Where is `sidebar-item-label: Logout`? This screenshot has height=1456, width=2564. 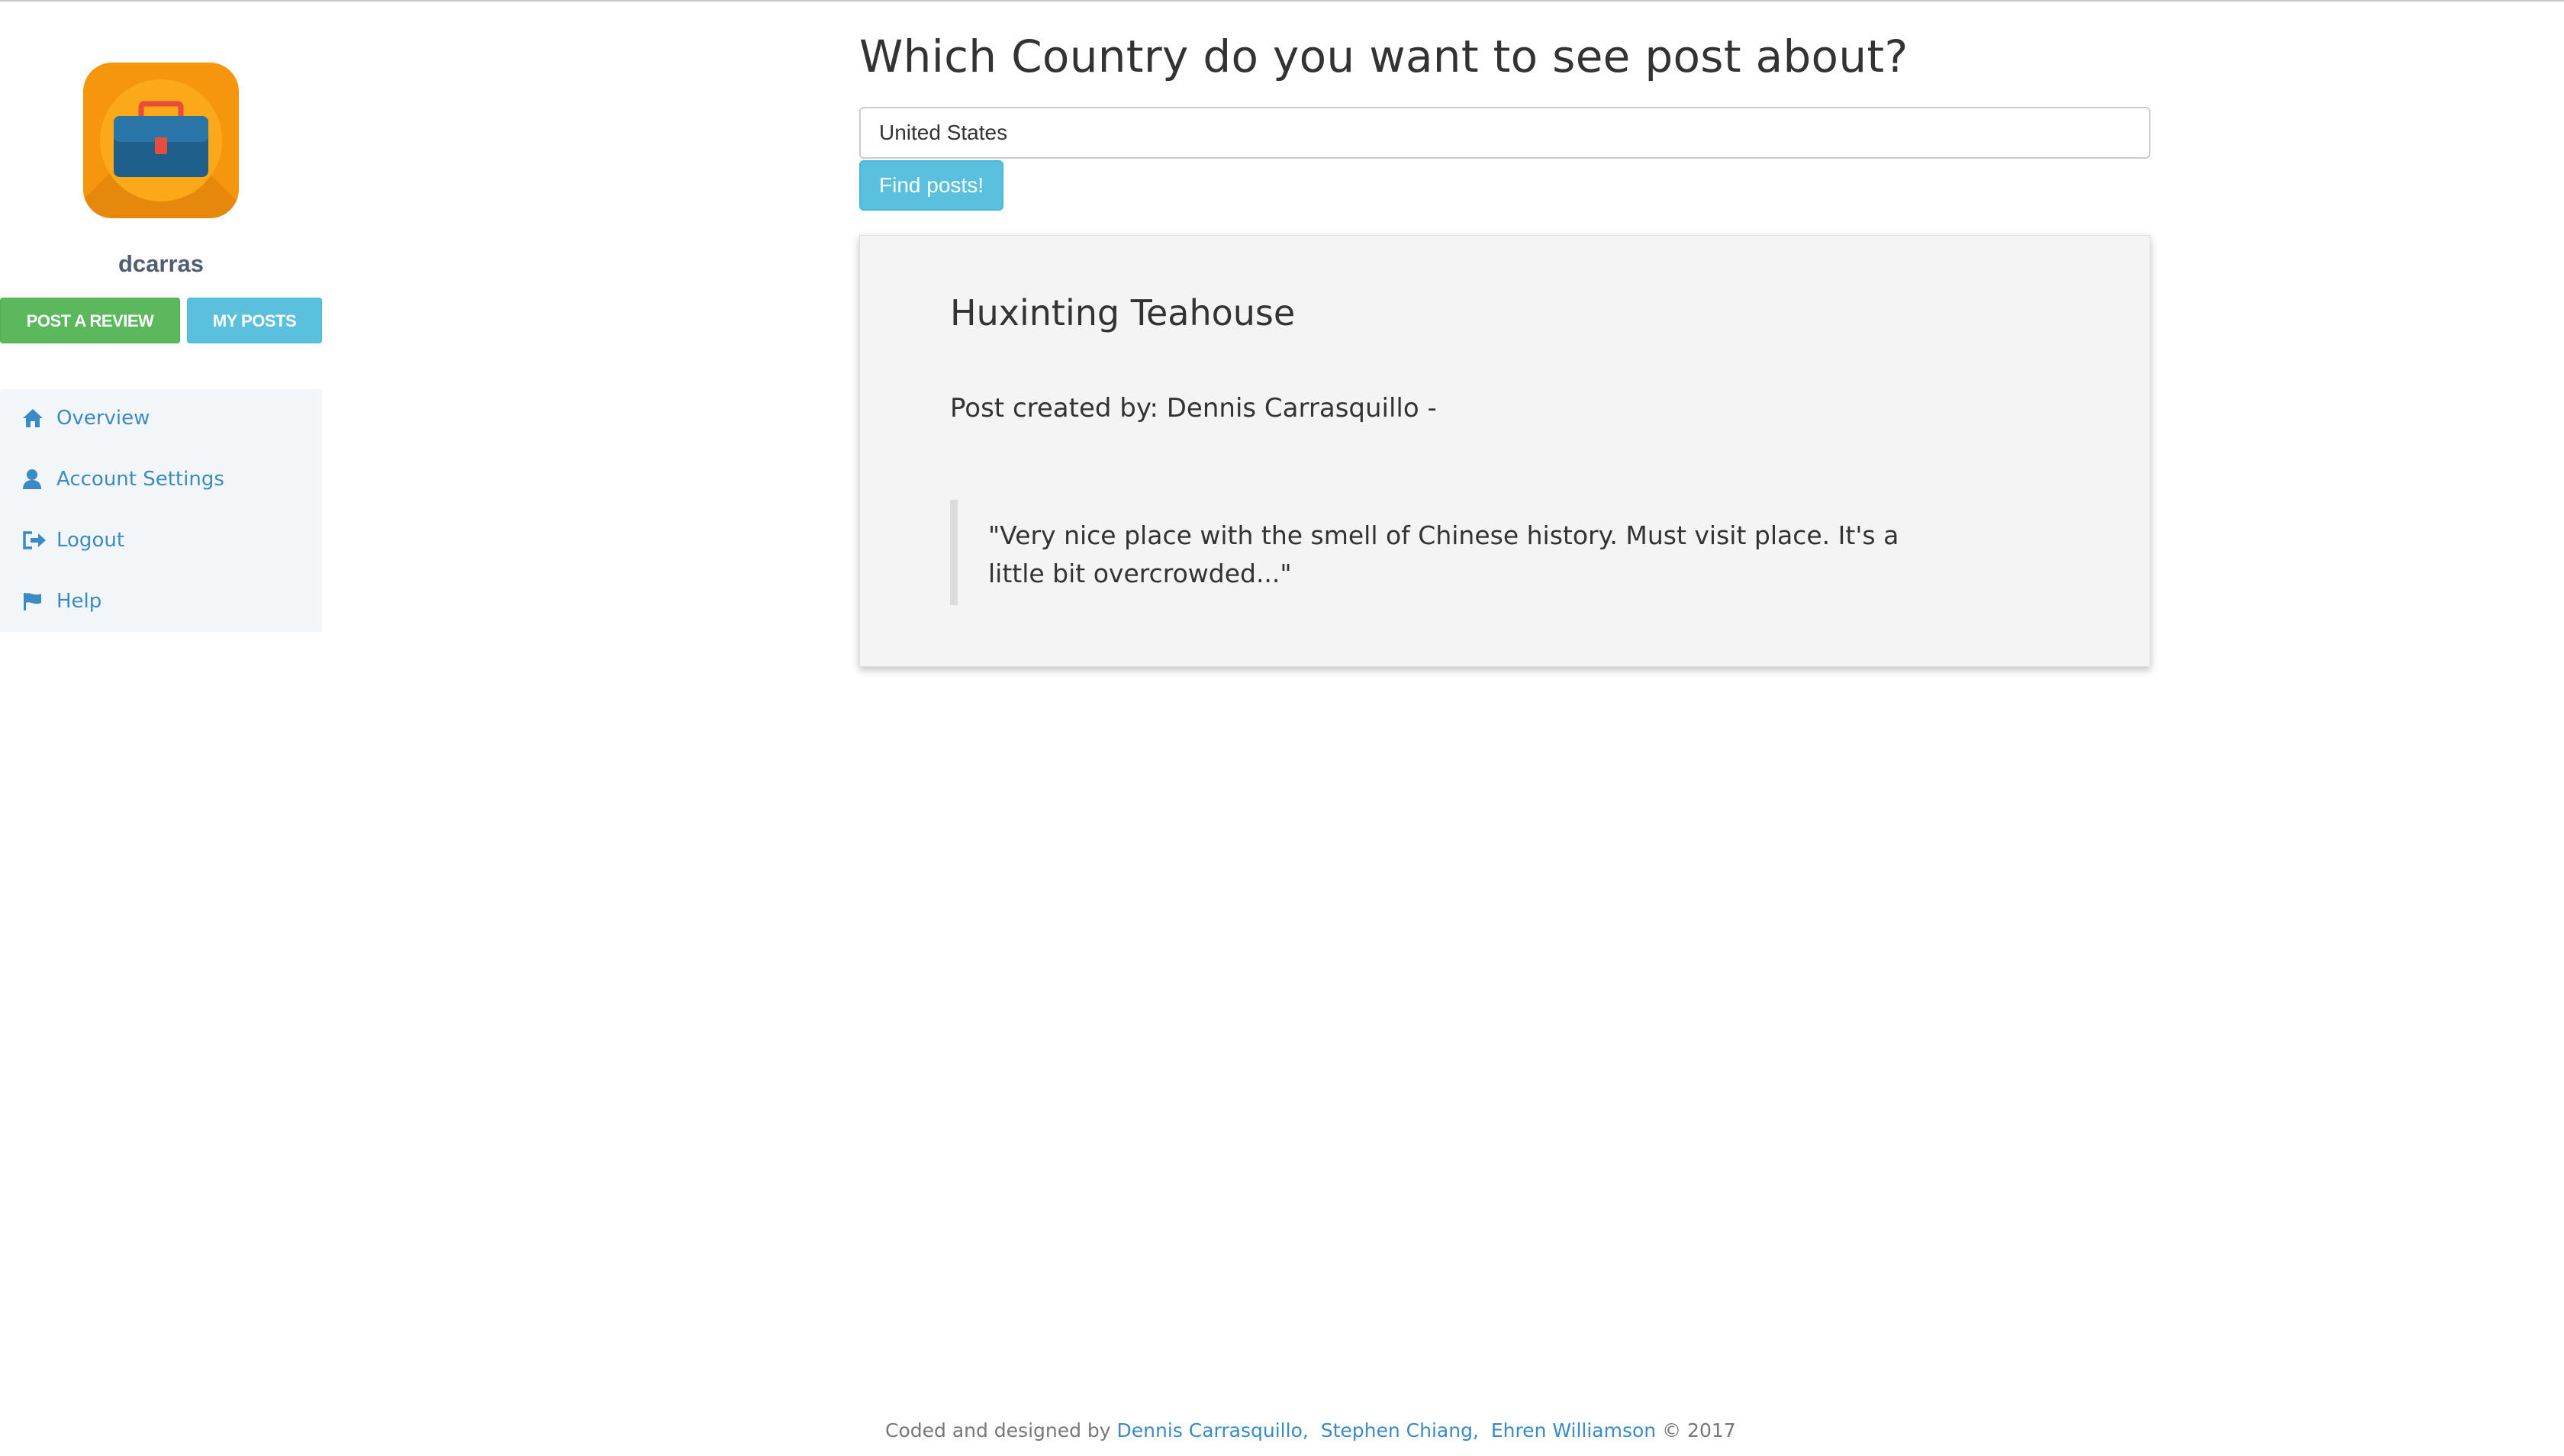
sidebar-item-label: Logout is located at coordinates (90, 540).